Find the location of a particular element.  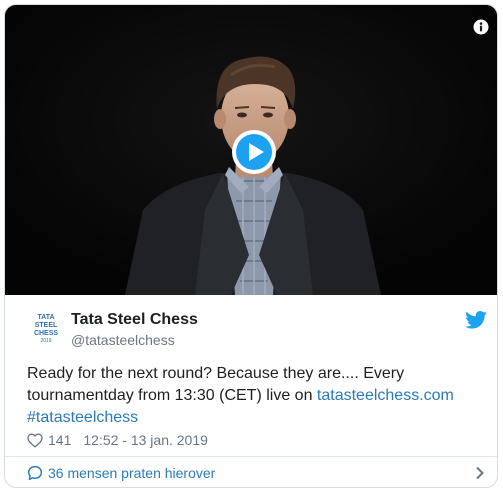

avatar-line-2: STEEL is located at coordinates (46, 325).